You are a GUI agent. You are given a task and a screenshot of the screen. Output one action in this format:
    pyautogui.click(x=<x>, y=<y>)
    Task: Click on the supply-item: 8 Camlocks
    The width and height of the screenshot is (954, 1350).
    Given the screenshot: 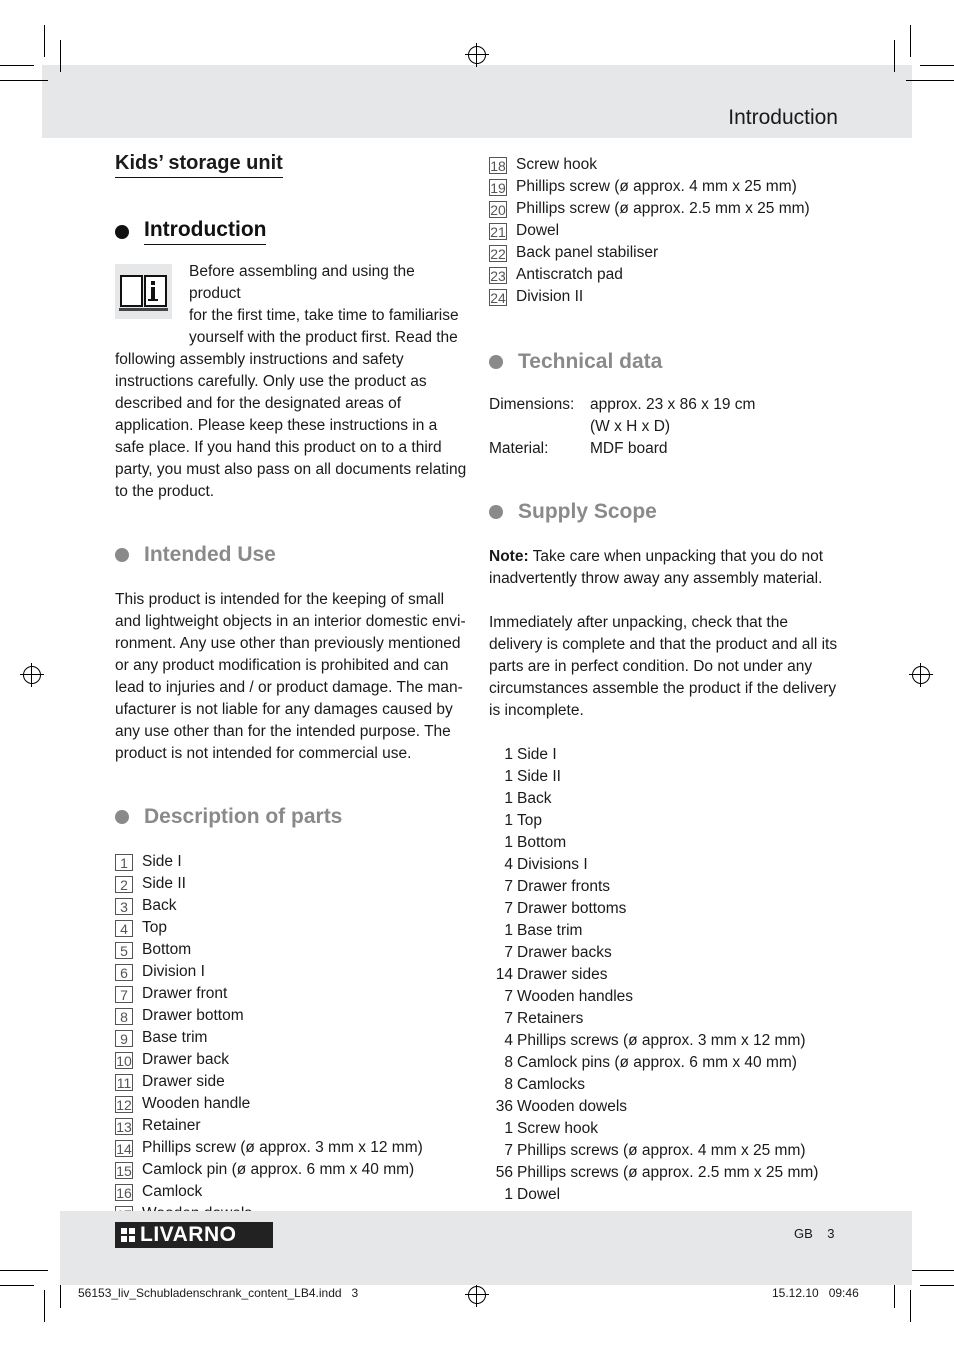 What is the action you would take?
    pyautogui.click(x=665, y=1085)
    